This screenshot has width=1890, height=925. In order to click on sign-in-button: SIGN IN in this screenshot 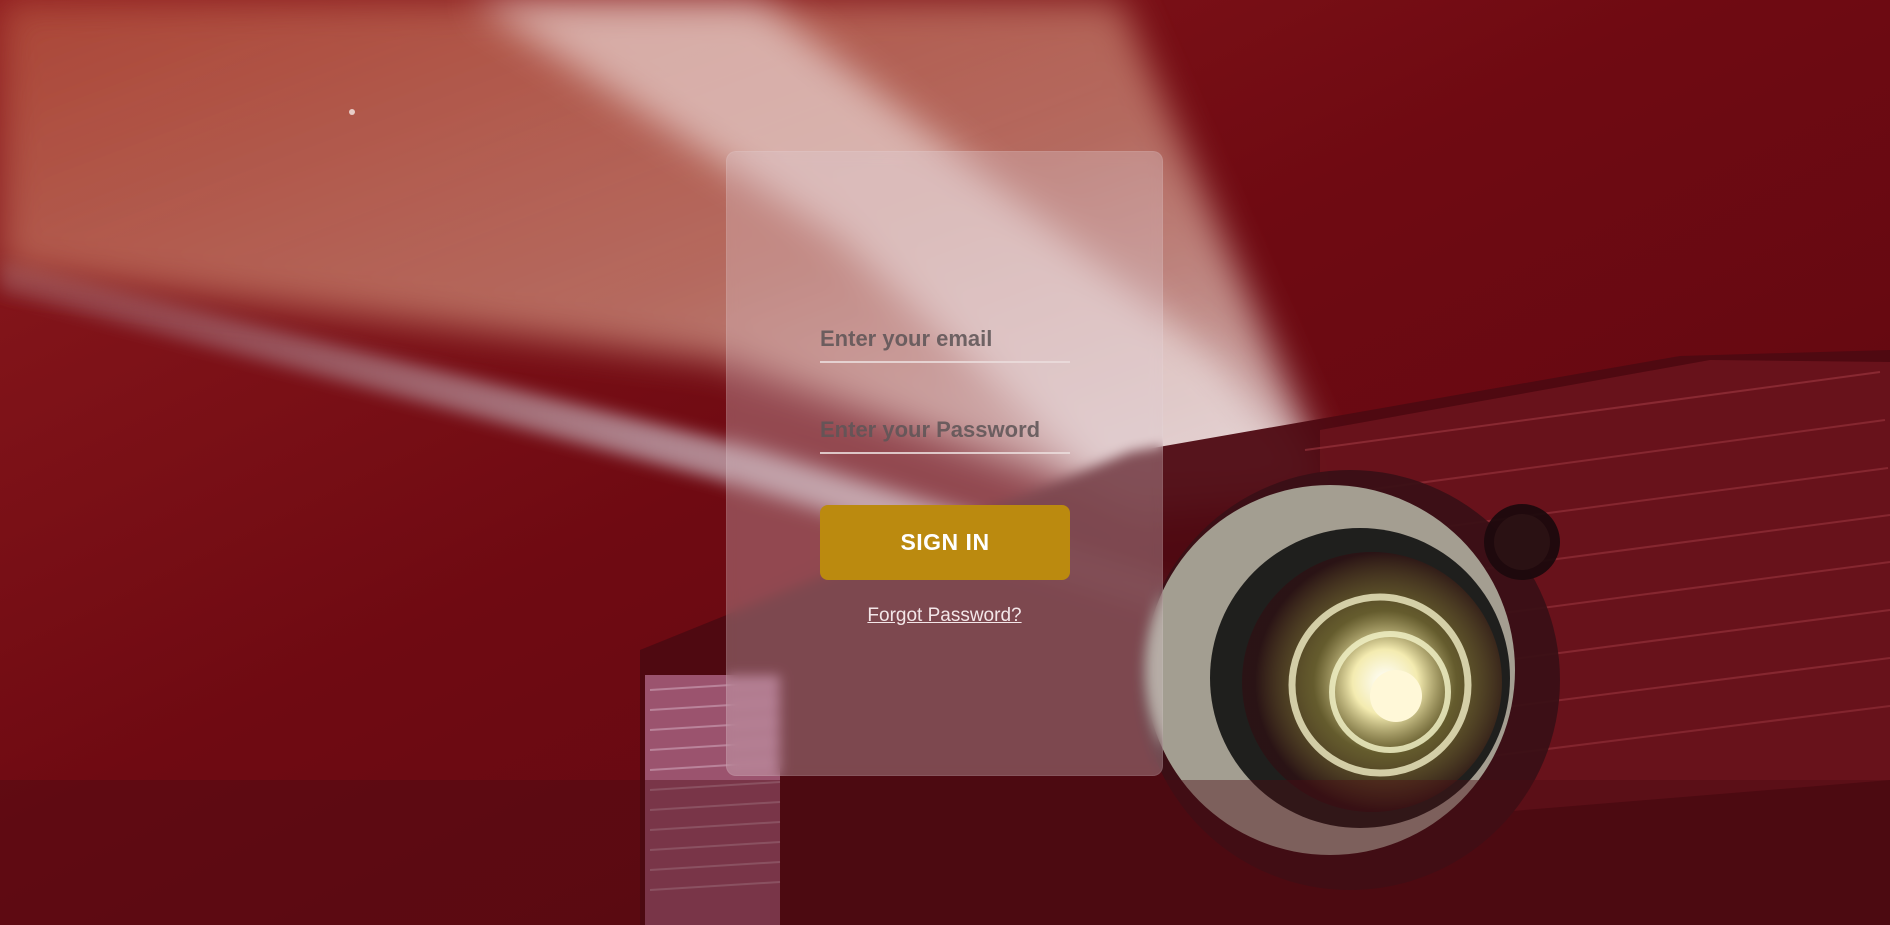, I will do `click(945, 542)`.